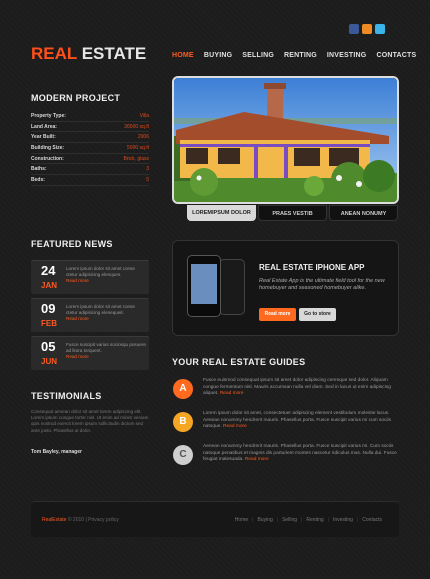 Image resolution: width=430 pixels, height=579 pixels. What do you see at coordinates (347, 55) in the screenshot?
I see `nav-investing: INVESTING` at bounding box center [347, 55].